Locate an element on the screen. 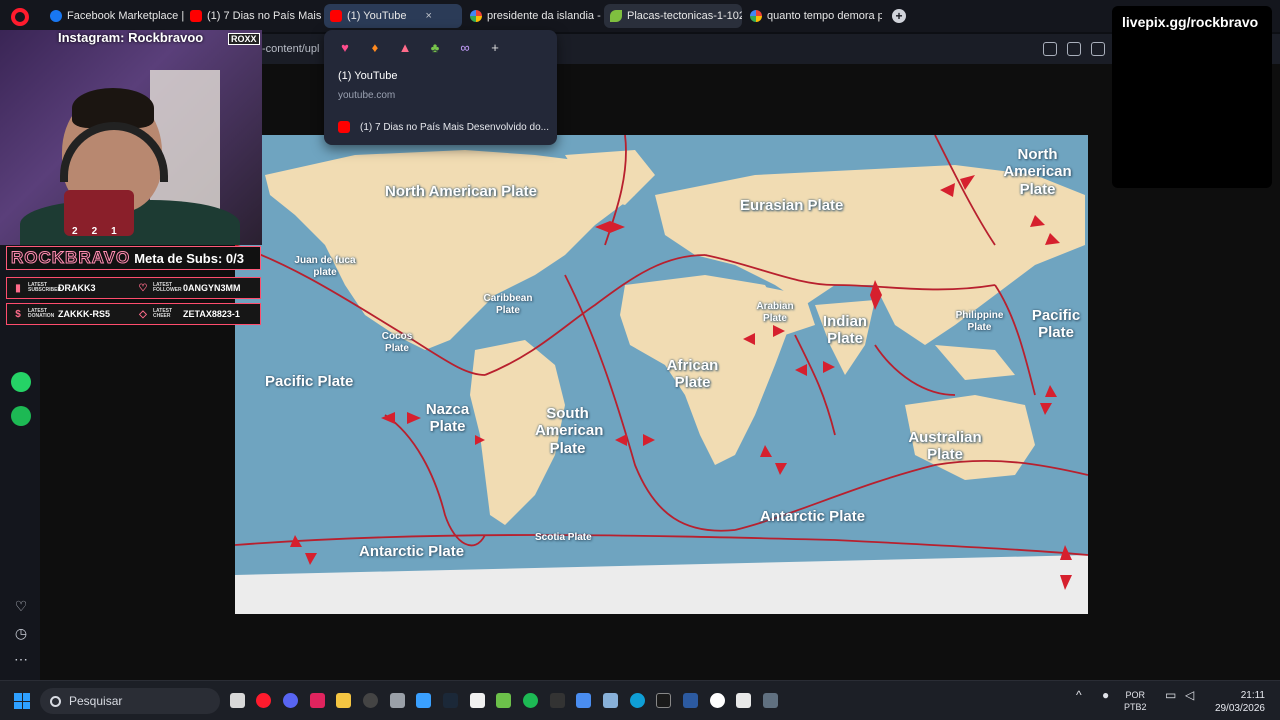 The height and width of the screenshot is (720, 1280). terminal-icon is located at coordinates (557, 700).